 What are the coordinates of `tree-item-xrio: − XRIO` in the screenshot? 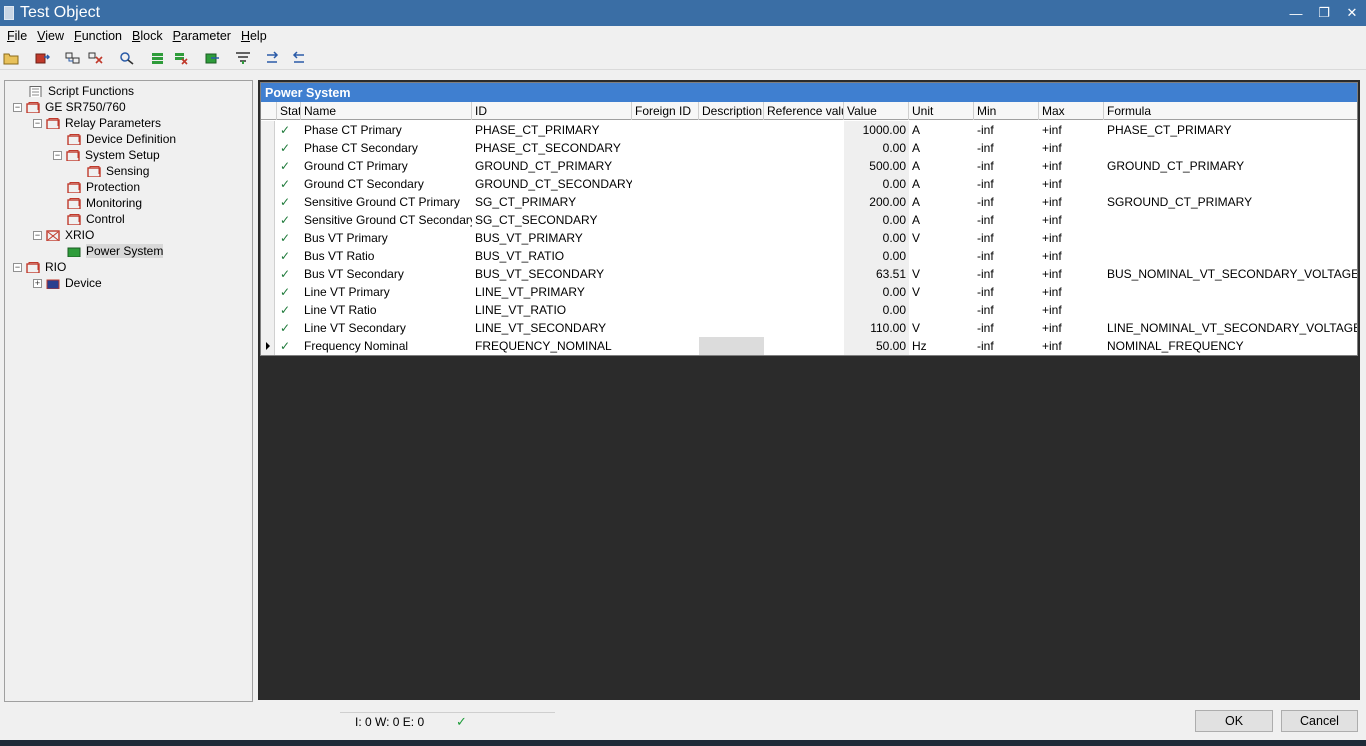 It's located at (63, 235).